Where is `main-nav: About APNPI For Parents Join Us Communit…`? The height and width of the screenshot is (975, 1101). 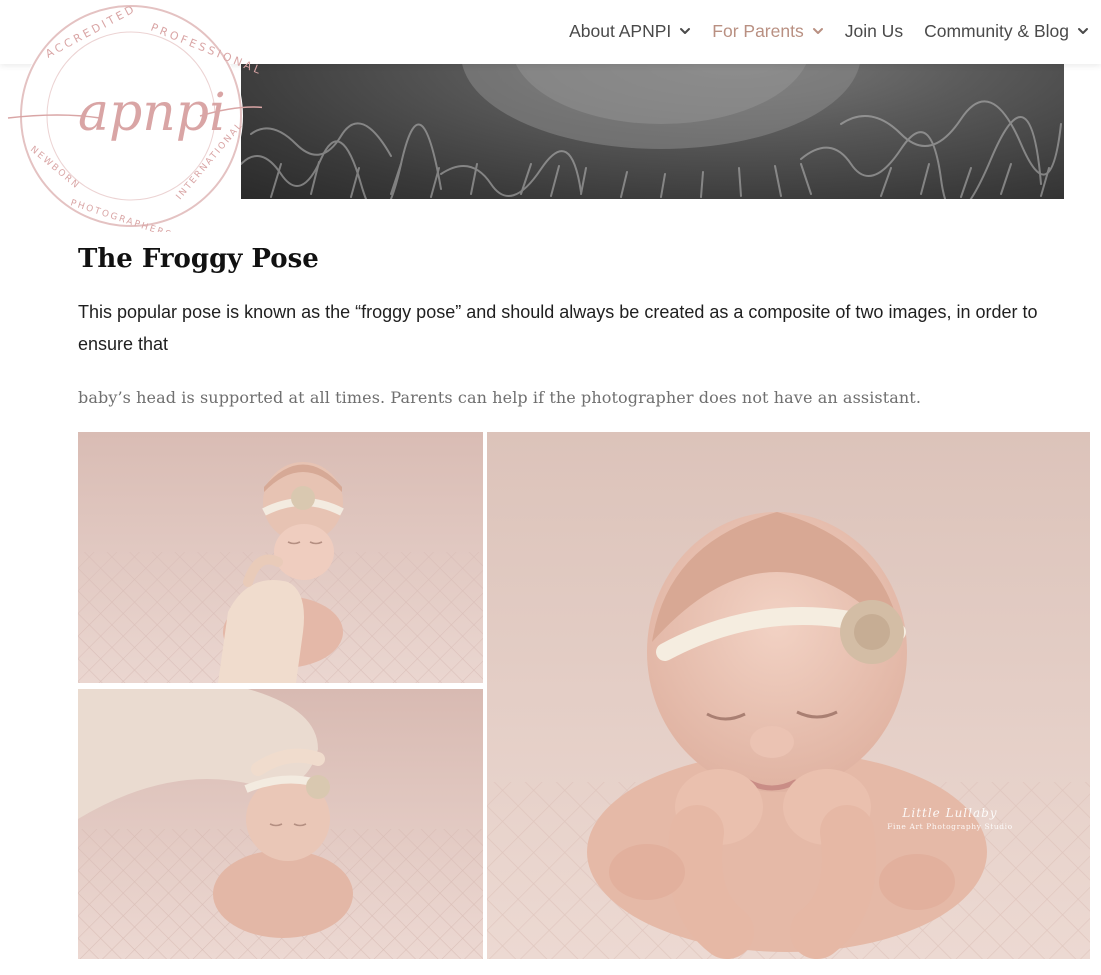 main-nav: About APNPI For Parents Join Us Communit… is located at coordinates (818, 31).